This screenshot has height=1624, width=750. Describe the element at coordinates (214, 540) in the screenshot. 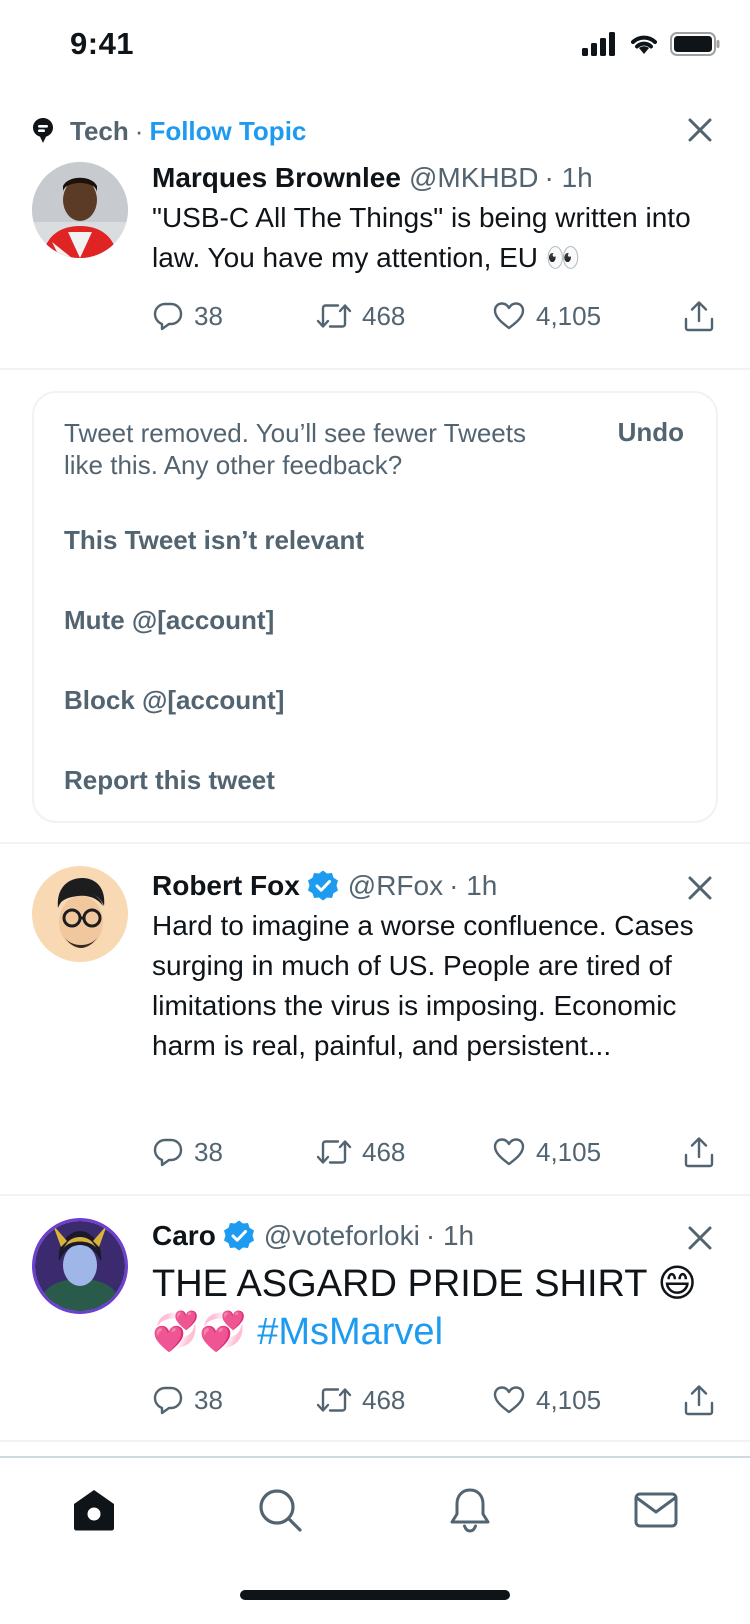

I see `feedback-not-relevant: This Tweet isn’t relevant` at that location.